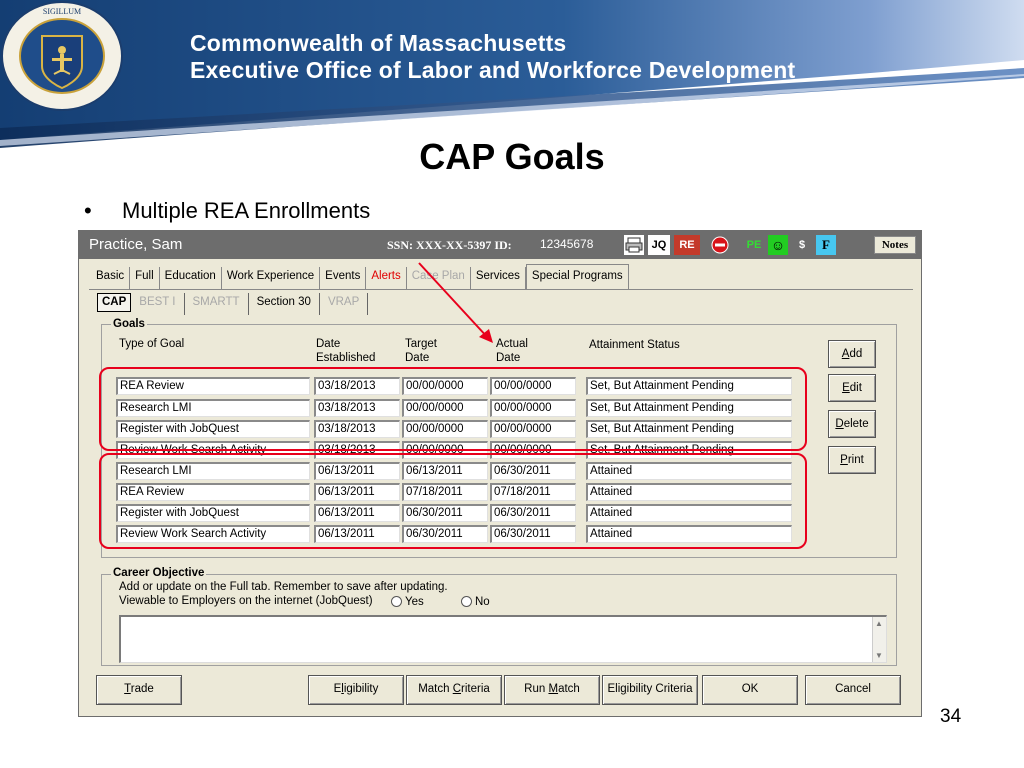 The width and height of the screenshot is (1024, 768). I want to click on eligibility-button: Eligibility, so click(356, 690).